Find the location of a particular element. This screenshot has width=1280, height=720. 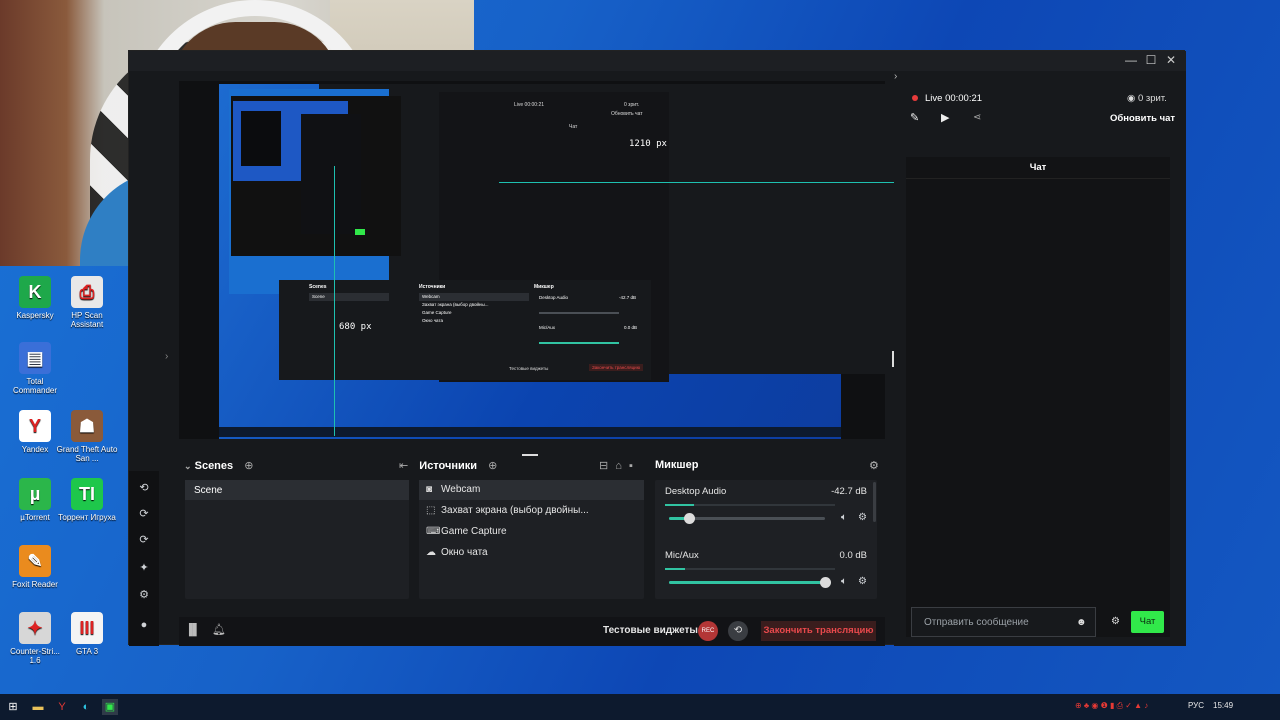

chat-icon: ☁ is located at coordinates (431, 552).